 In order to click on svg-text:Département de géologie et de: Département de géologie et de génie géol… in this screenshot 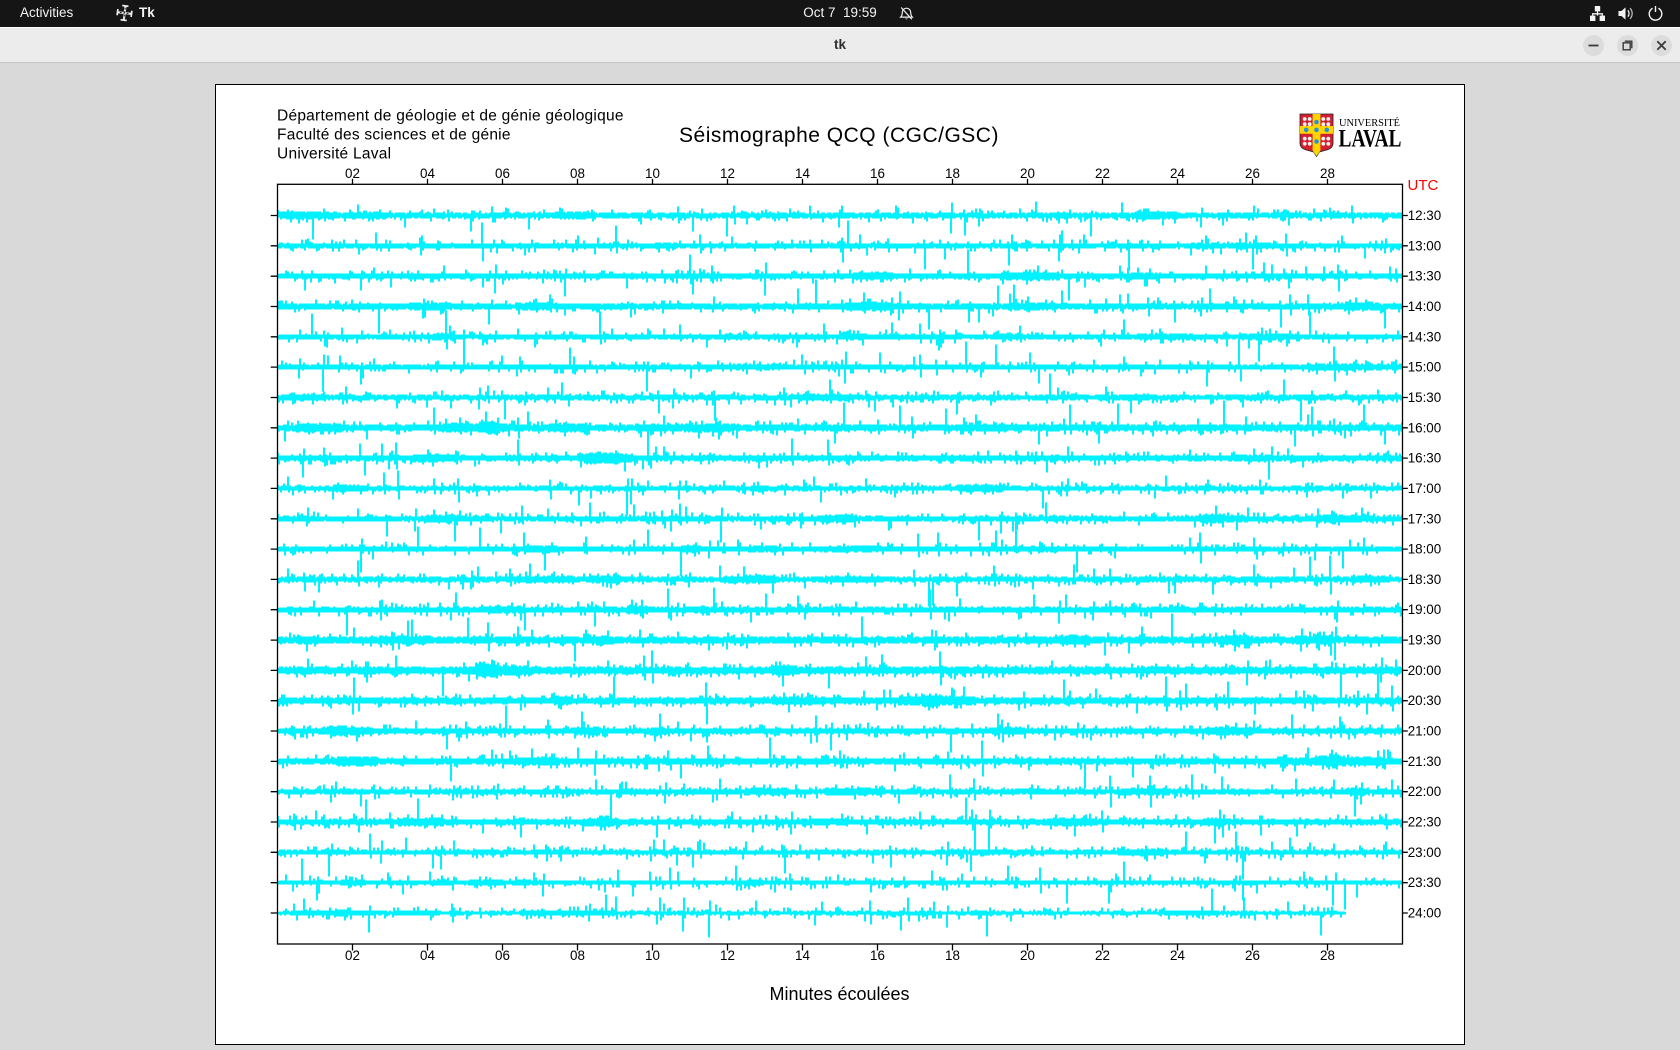, I will do `click(450, 116)`.